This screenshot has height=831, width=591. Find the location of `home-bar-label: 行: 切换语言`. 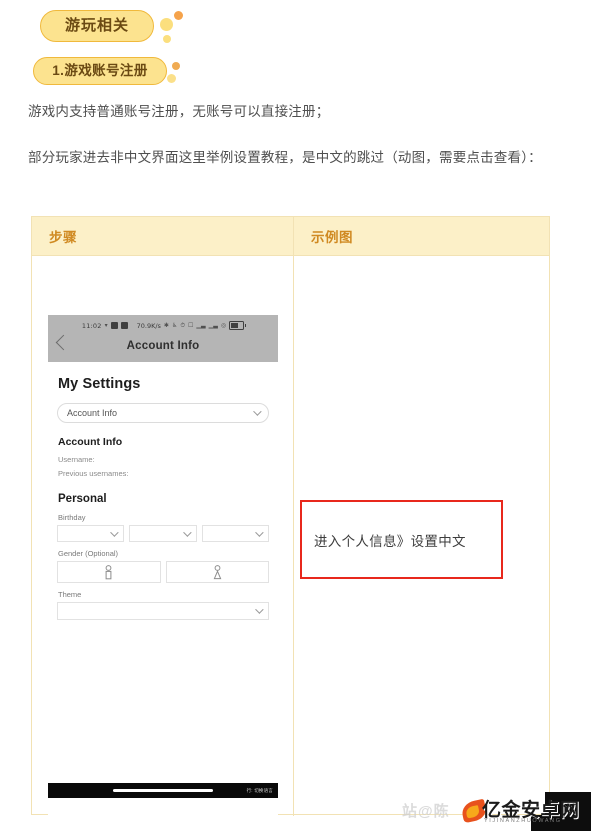

home-bar-label: 行: 切换语言 is located at coordinates (259, 790).